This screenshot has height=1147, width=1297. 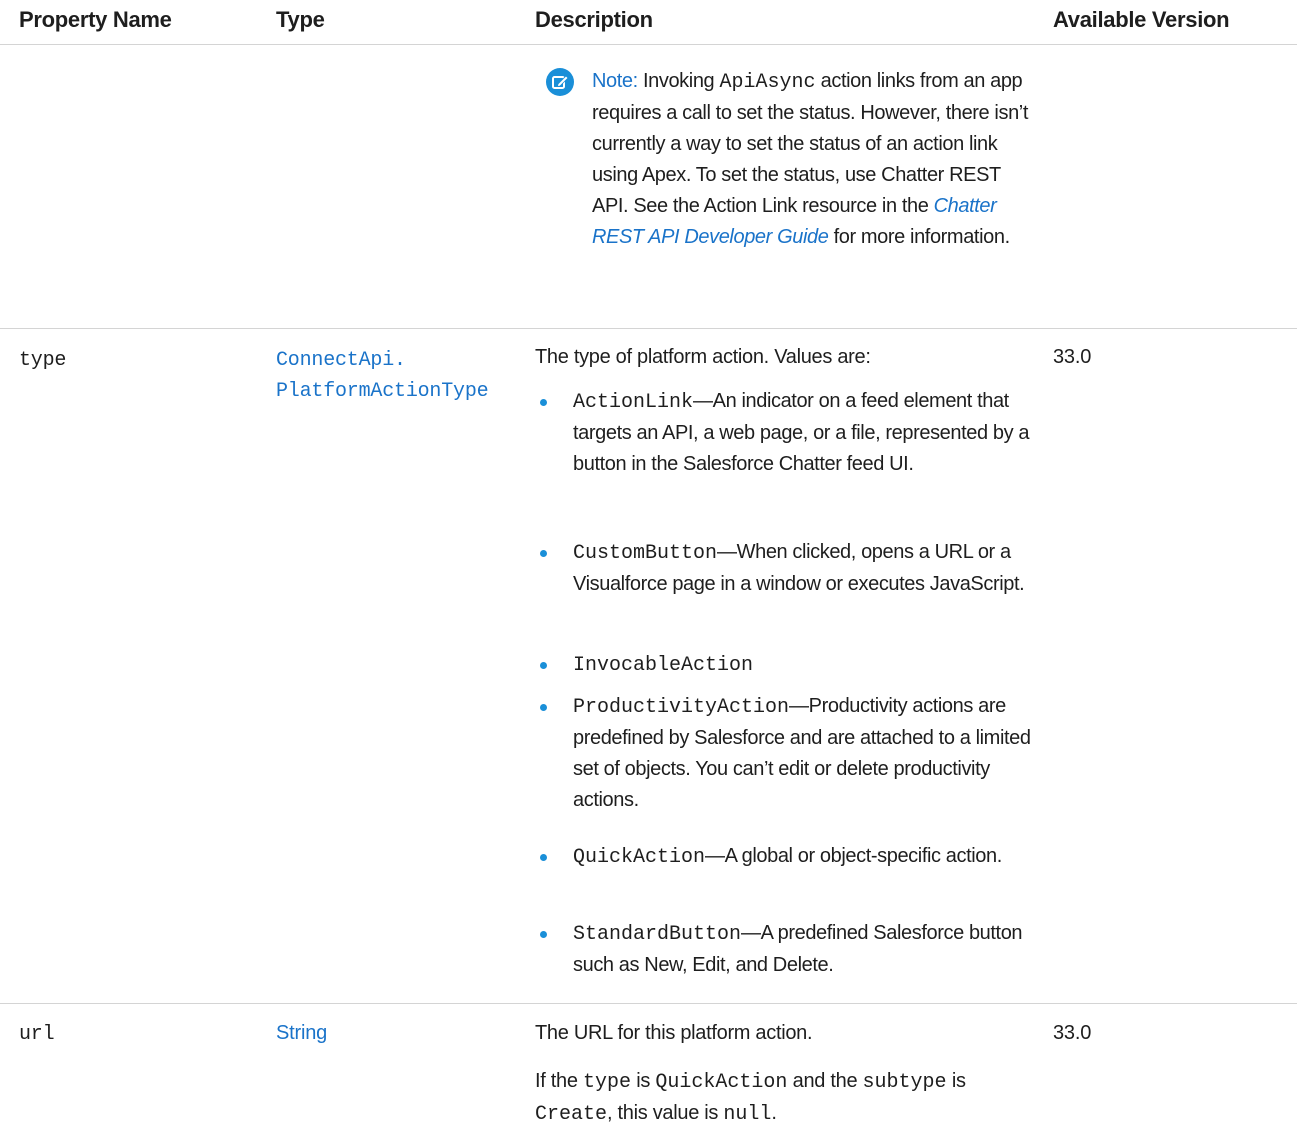 What do you see at coordinates (301, 1033) in the screenshot?
I see `type-link-string: String` at bounding box center [301, 1033].